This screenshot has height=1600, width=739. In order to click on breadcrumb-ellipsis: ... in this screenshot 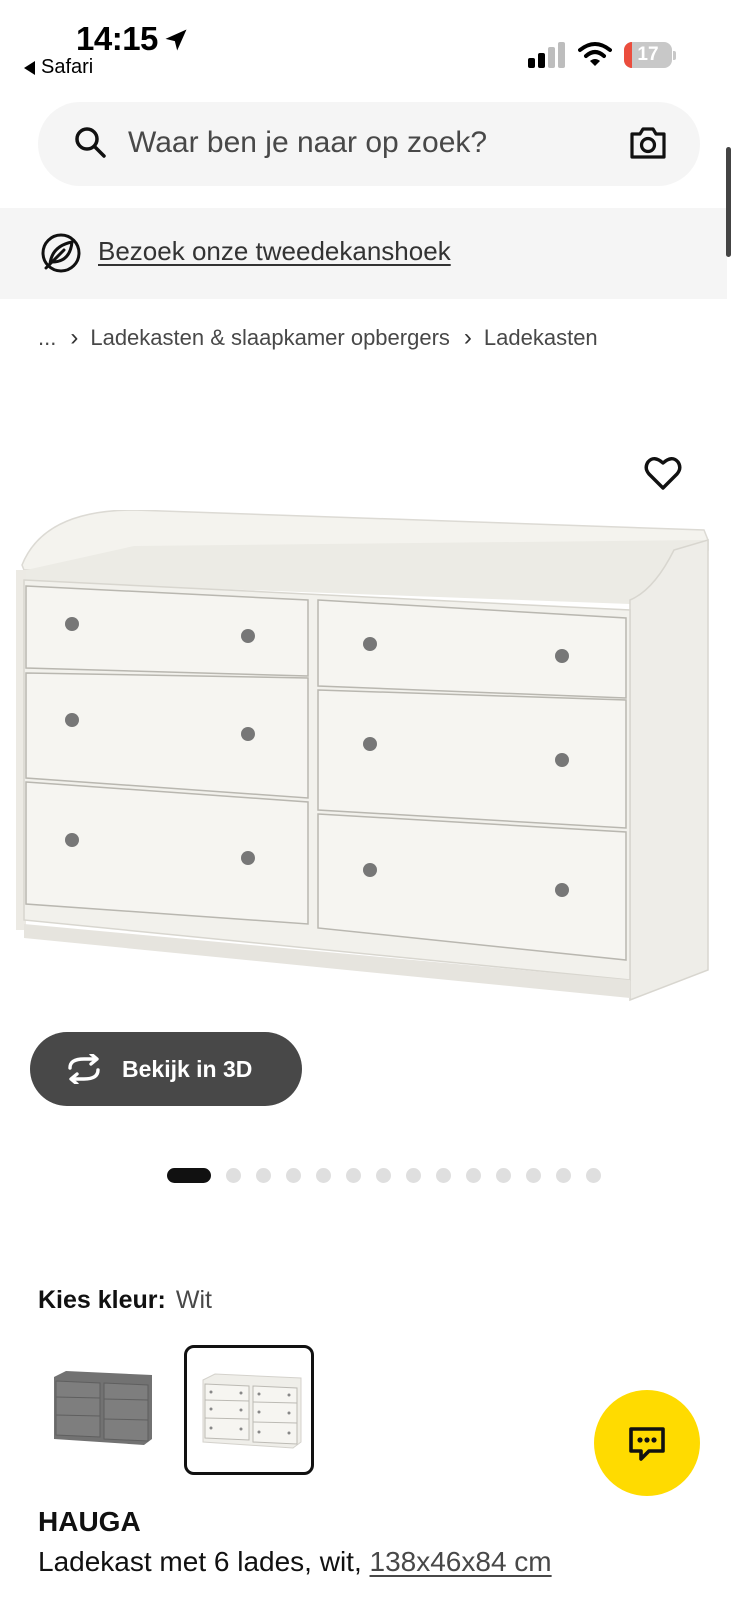, I will do `click(47, 338)`.